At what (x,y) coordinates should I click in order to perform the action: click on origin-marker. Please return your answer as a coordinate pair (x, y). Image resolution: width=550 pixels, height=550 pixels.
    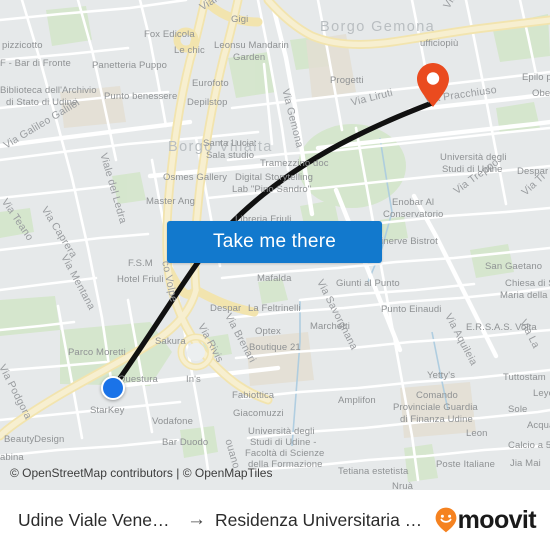
    Looking at the image, I should click on (113, 388).